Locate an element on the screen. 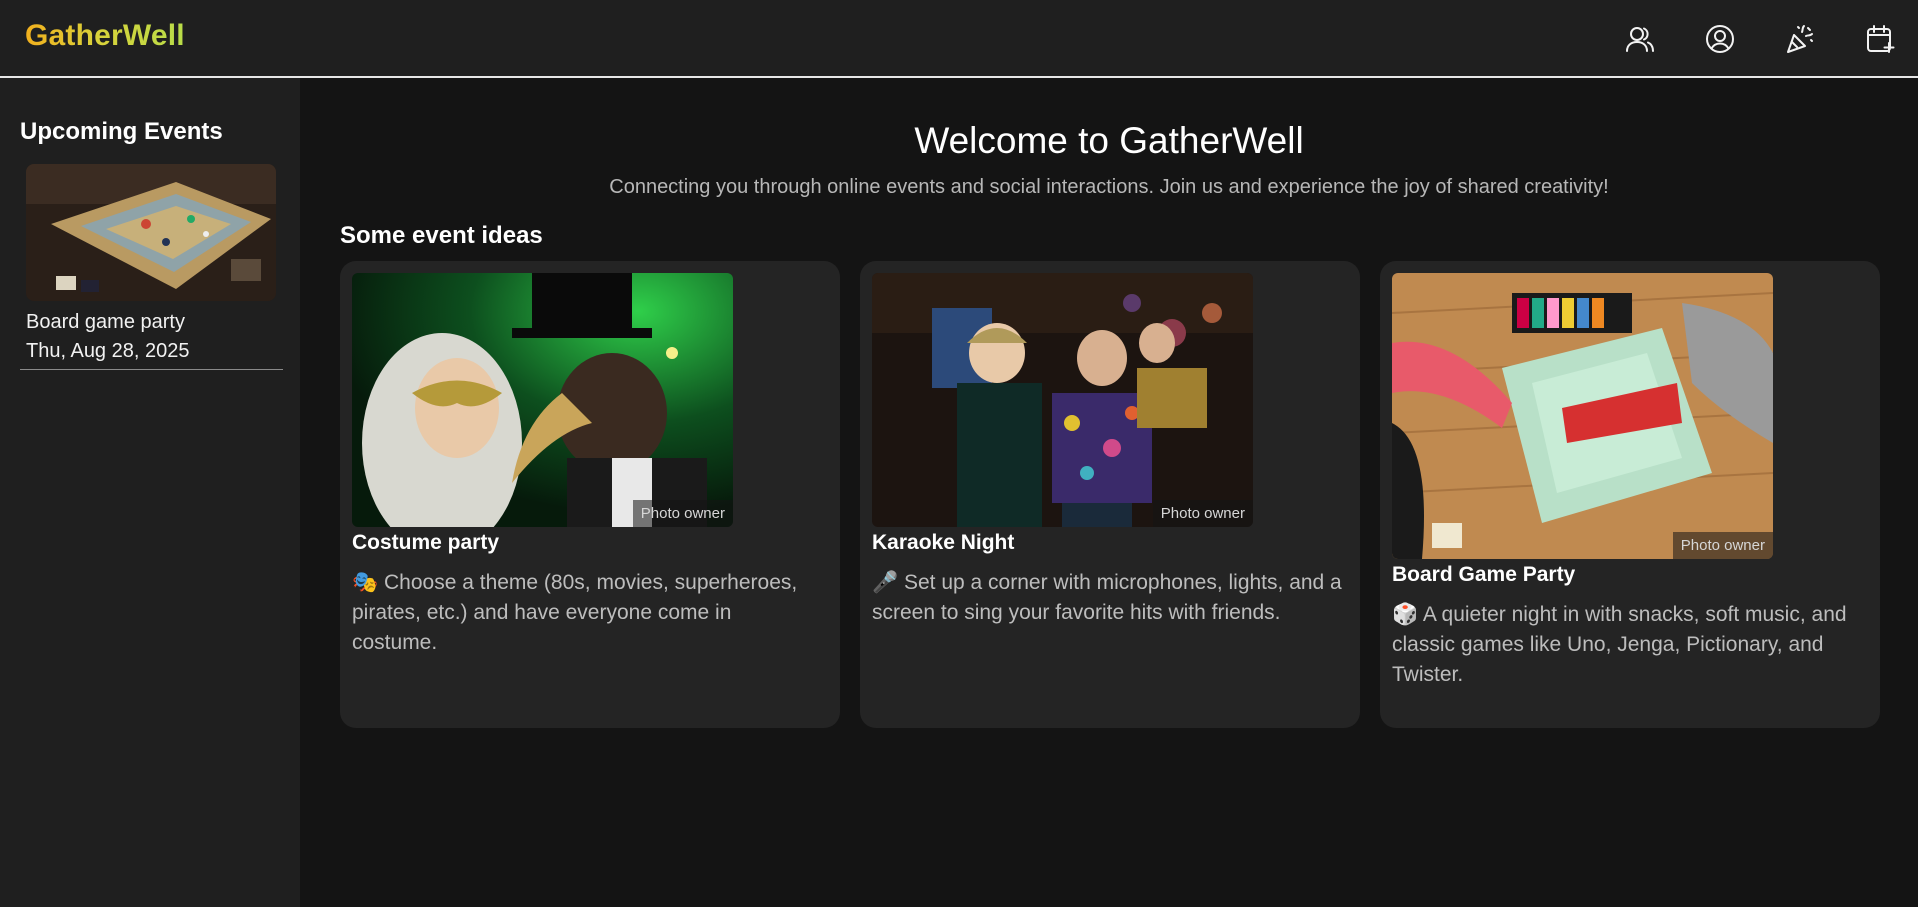  event-title: Board game party is located at coordinates (105, 322).